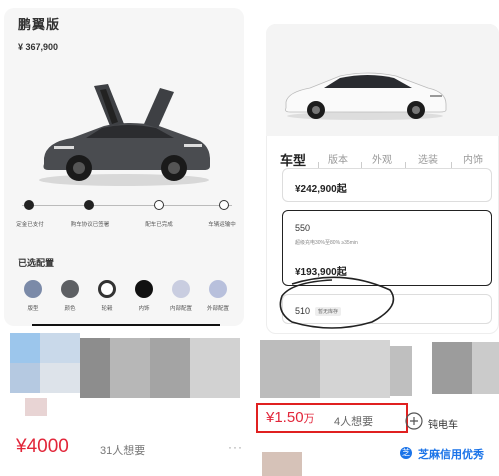  I want to click on step-4-dot, so click(224, 205).